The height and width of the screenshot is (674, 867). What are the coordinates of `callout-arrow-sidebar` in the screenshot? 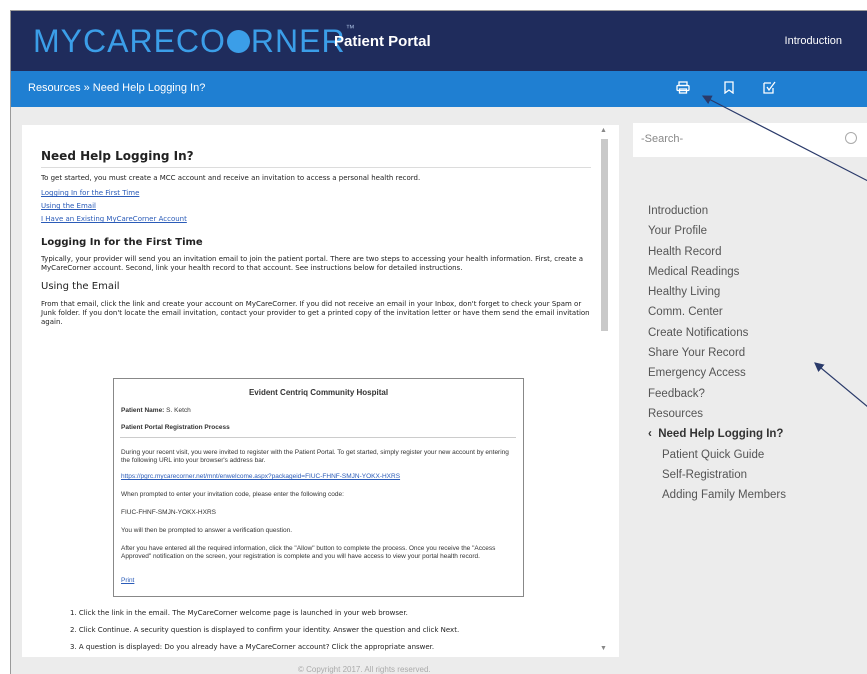 It's located at (840, 384).